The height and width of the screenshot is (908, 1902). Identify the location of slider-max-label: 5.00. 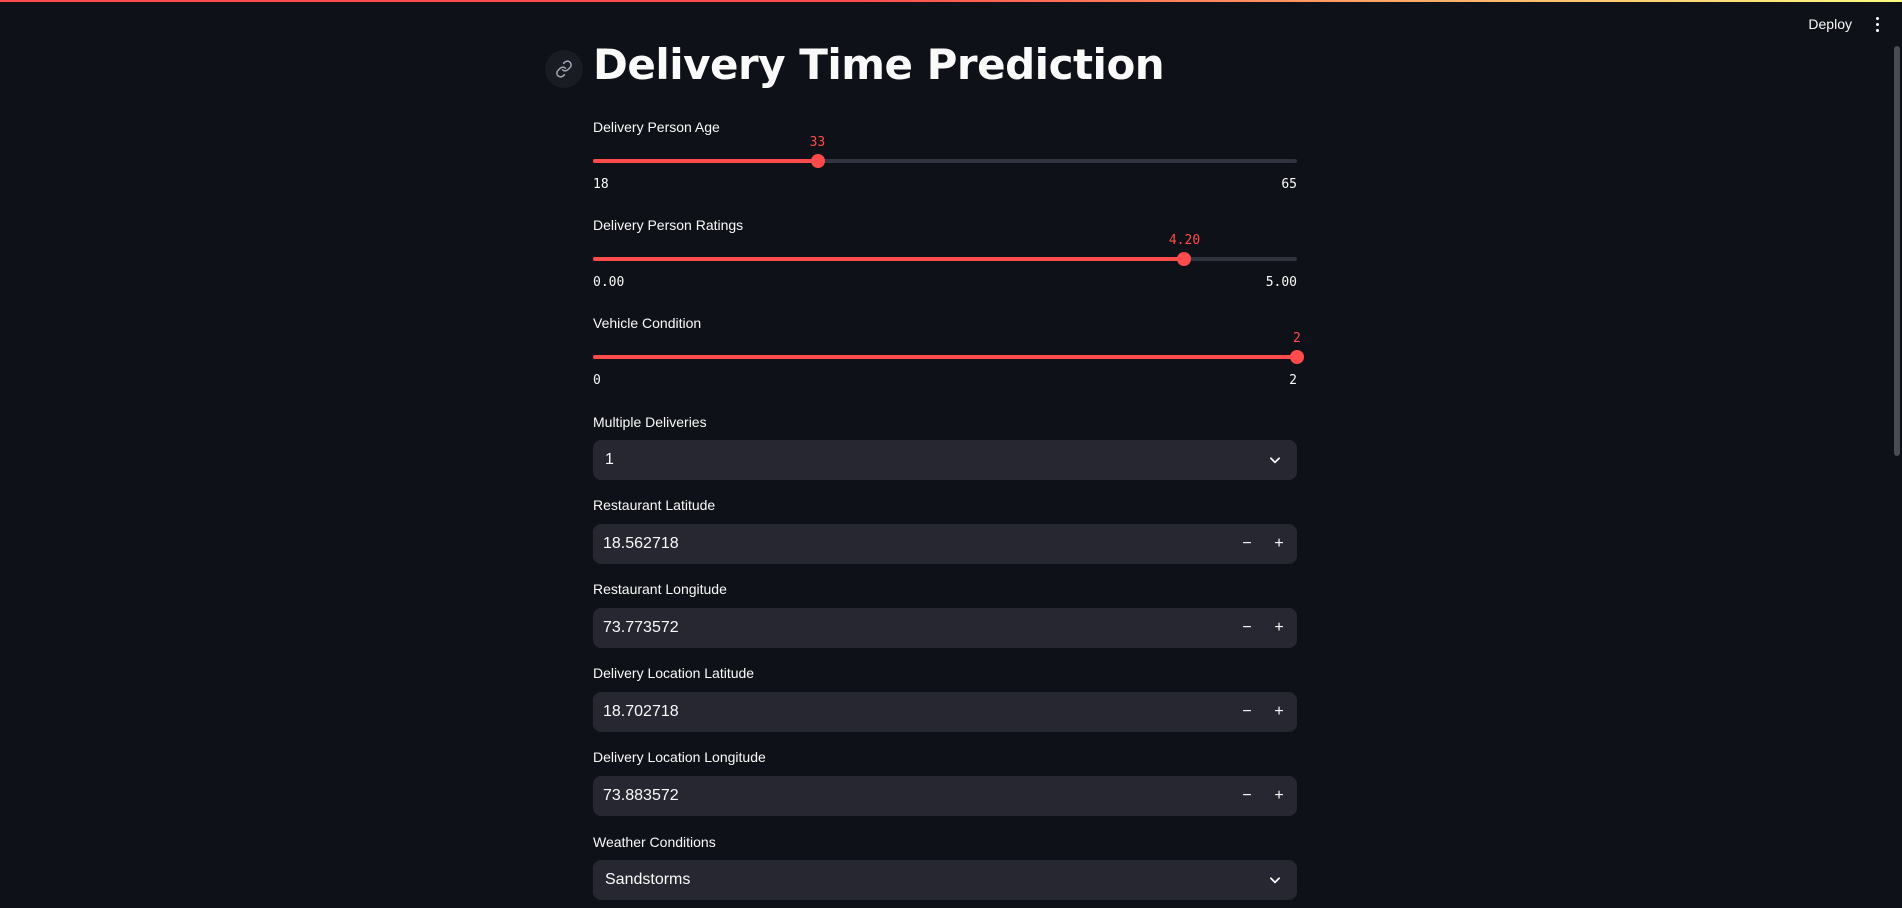
(1281, 282).